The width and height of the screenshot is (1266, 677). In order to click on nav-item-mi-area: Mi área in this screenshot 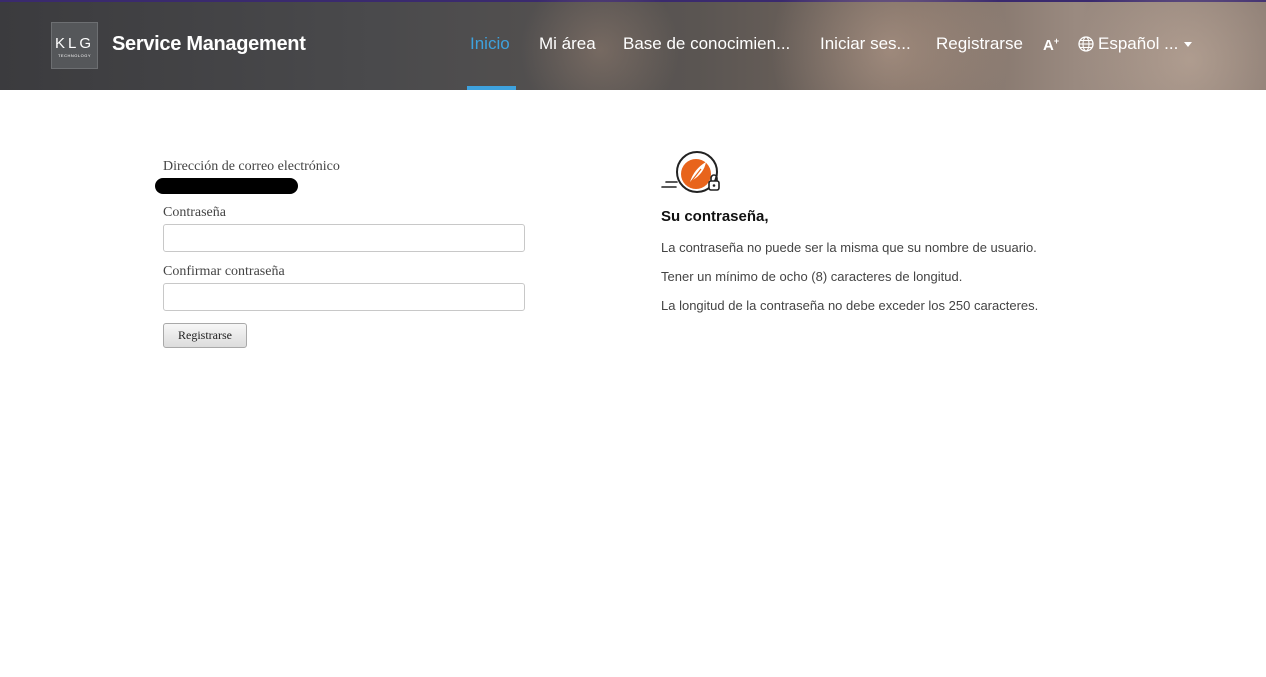, I will do `click(567, 44)`.